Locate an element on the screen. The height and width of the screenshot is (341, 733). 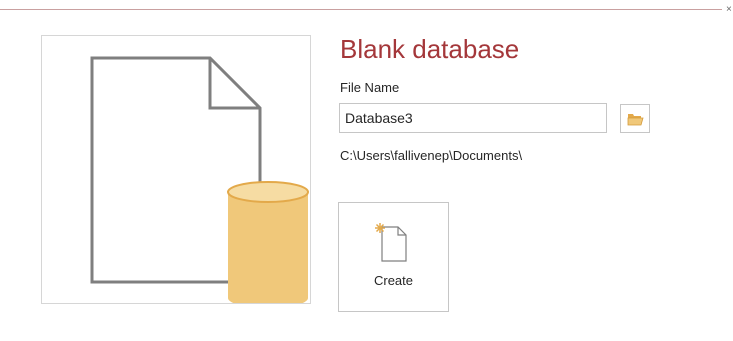
create-button: Create is located at coordinates (393, 257).